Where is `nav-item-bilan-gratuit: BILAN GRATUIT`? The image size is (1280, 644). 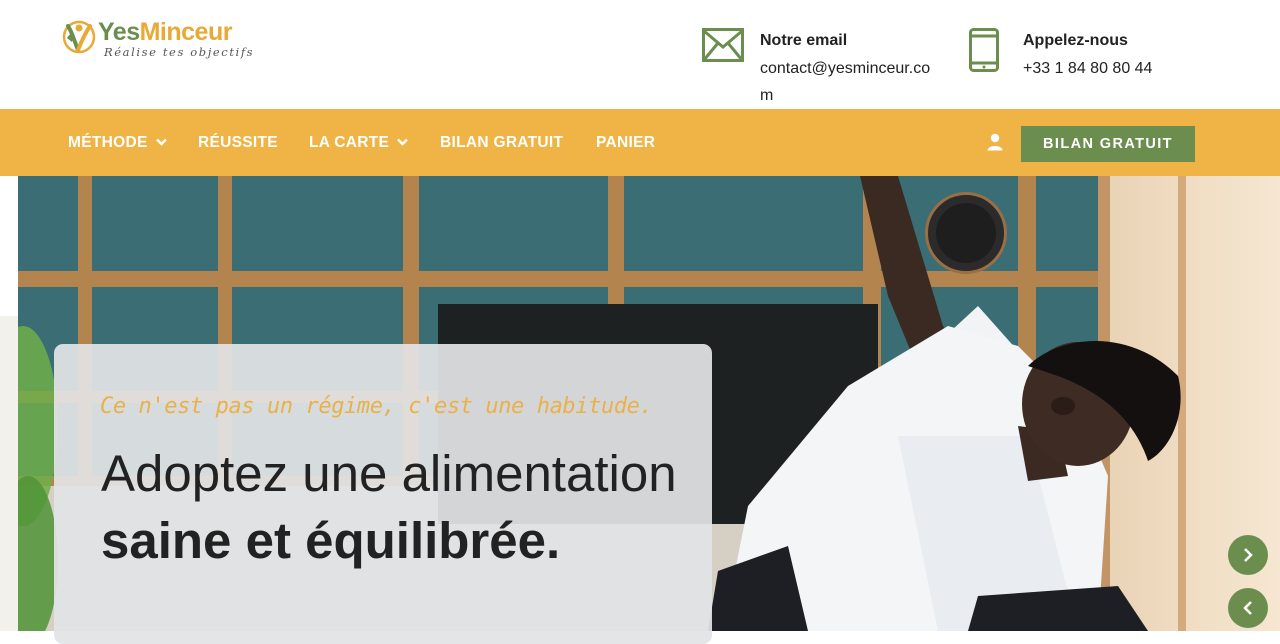
nav-item-bilan-gratuit: BILAN GRATUIT is located at coordinates (501, 142).